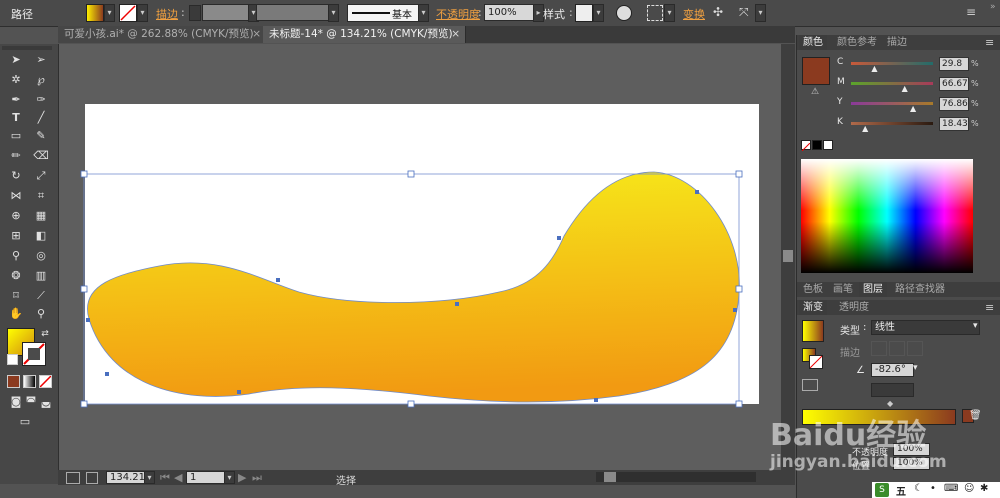  What do you see at coordinates (816, 362) in the screenshot?
I see `stroke-gradient-icon` at bounding box center [816, 362].